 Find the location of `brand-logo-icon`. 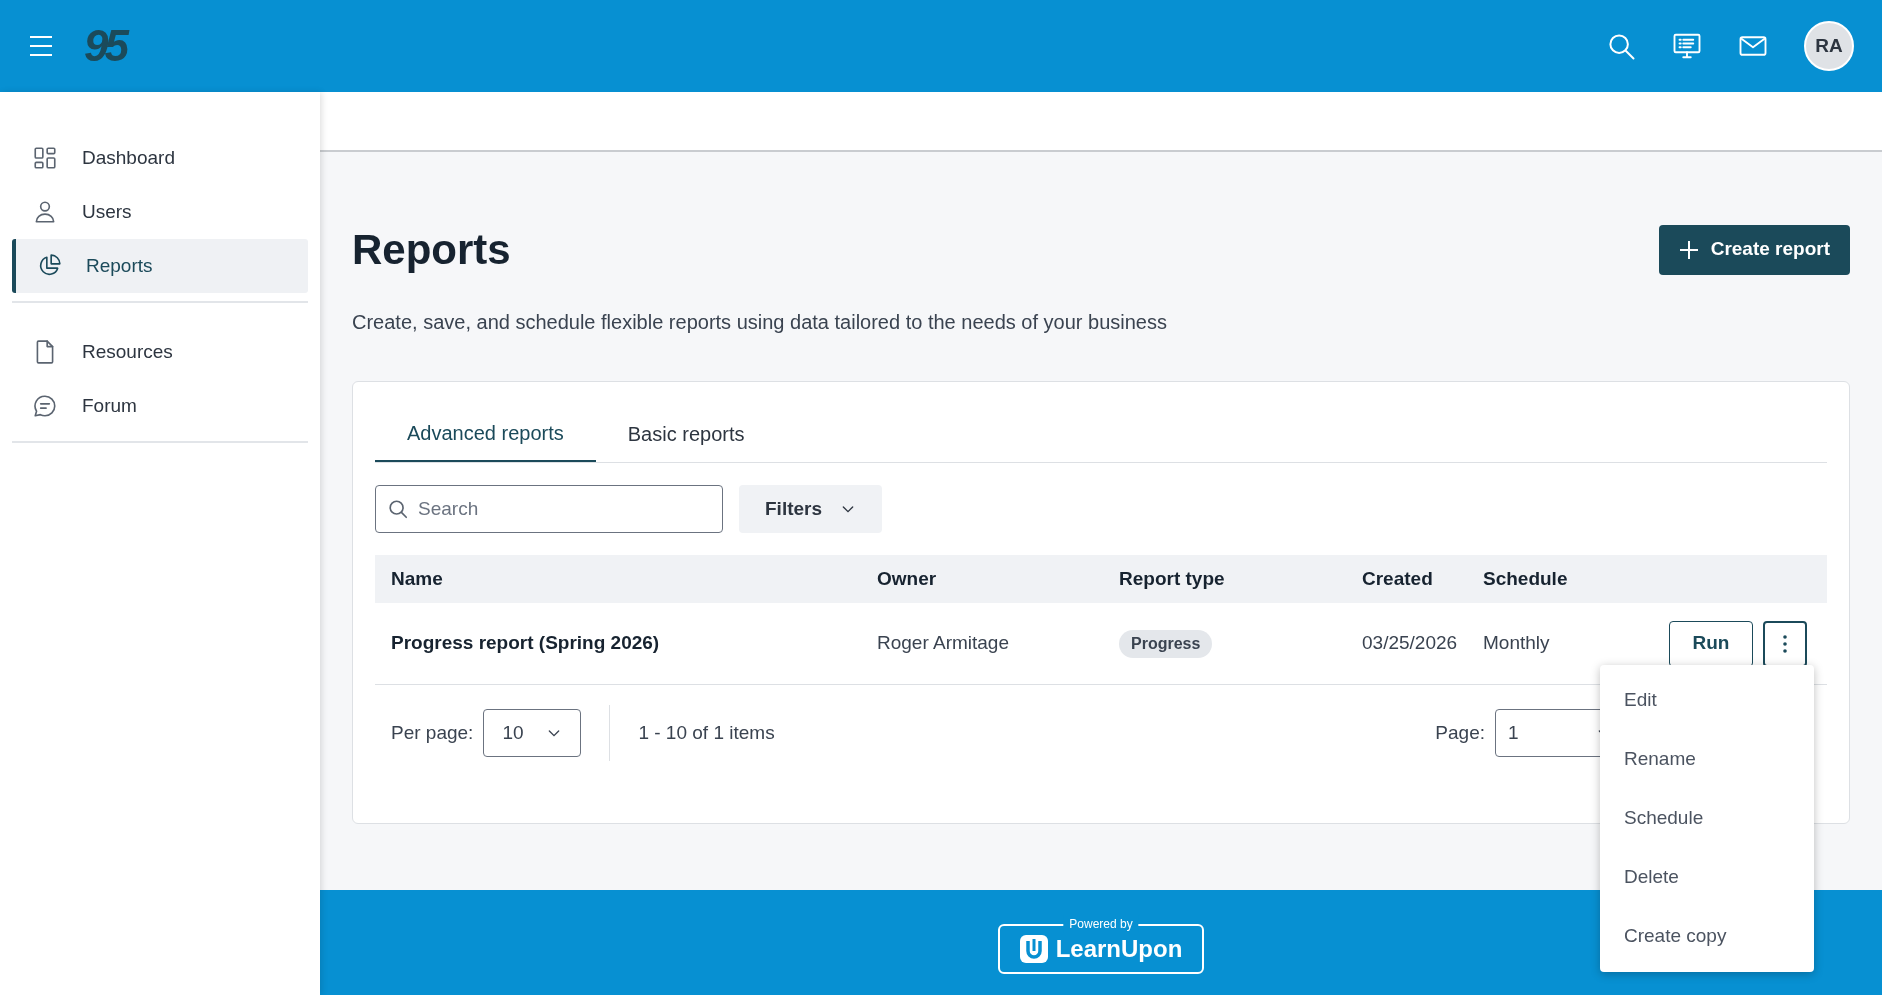

brand-logo-icon is located at coordinates (1033, 948).